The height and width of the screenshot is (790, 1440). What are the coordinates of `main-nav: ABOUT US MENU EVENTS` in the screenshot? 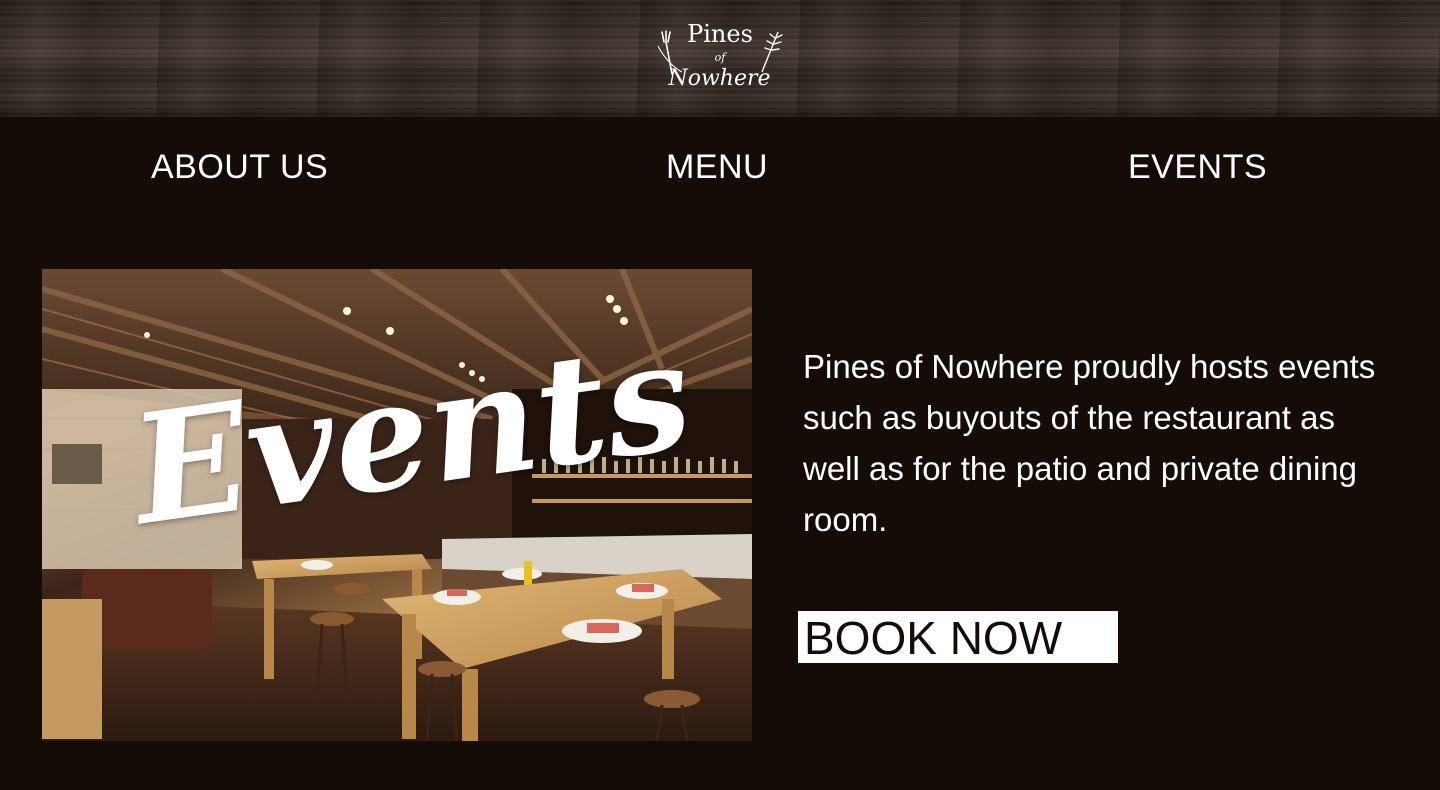 It's located at (720, 170).